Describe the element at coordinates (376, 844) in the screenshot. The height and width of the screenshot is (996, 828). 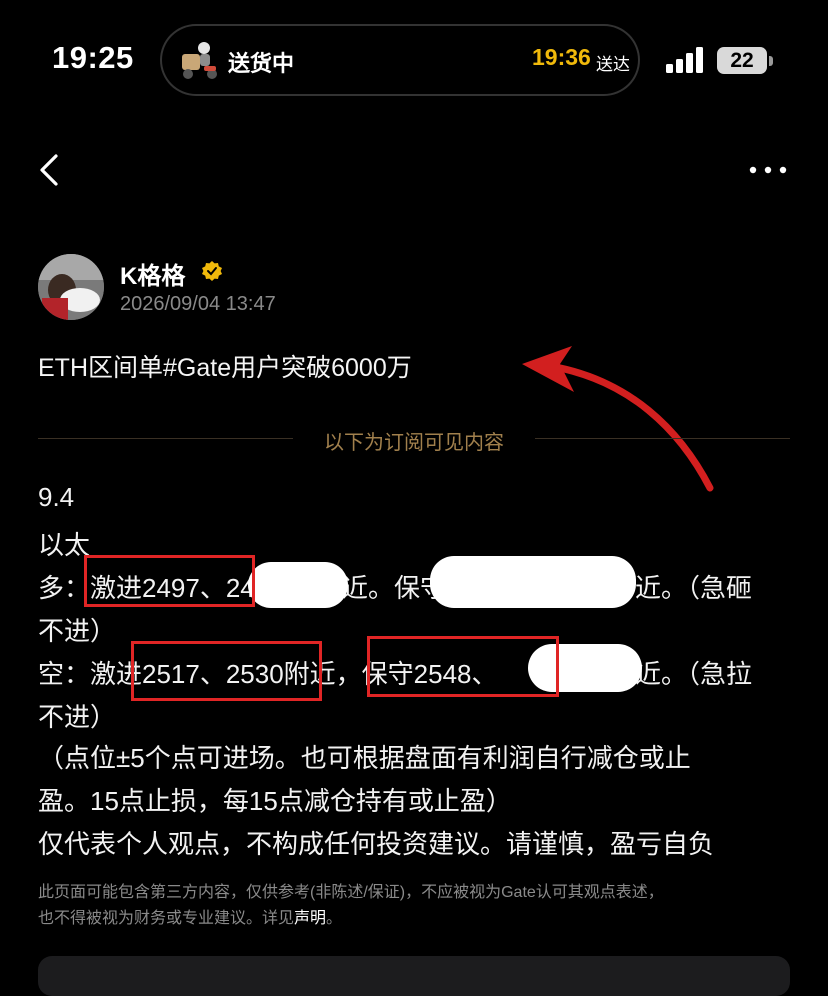
I see `post-line-risk: 仅代表个人观点，不构成任何投资建议。请谨慎，盈亏自负` at that location.